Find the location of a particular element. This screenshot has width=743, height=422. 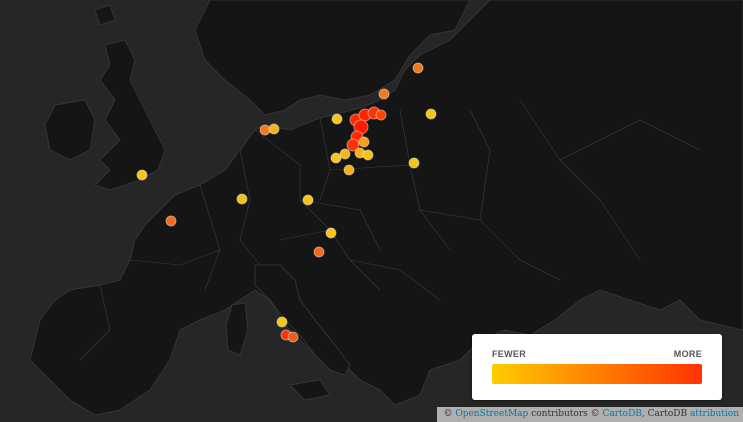

marker-rome is located at coordinates (282, 322).